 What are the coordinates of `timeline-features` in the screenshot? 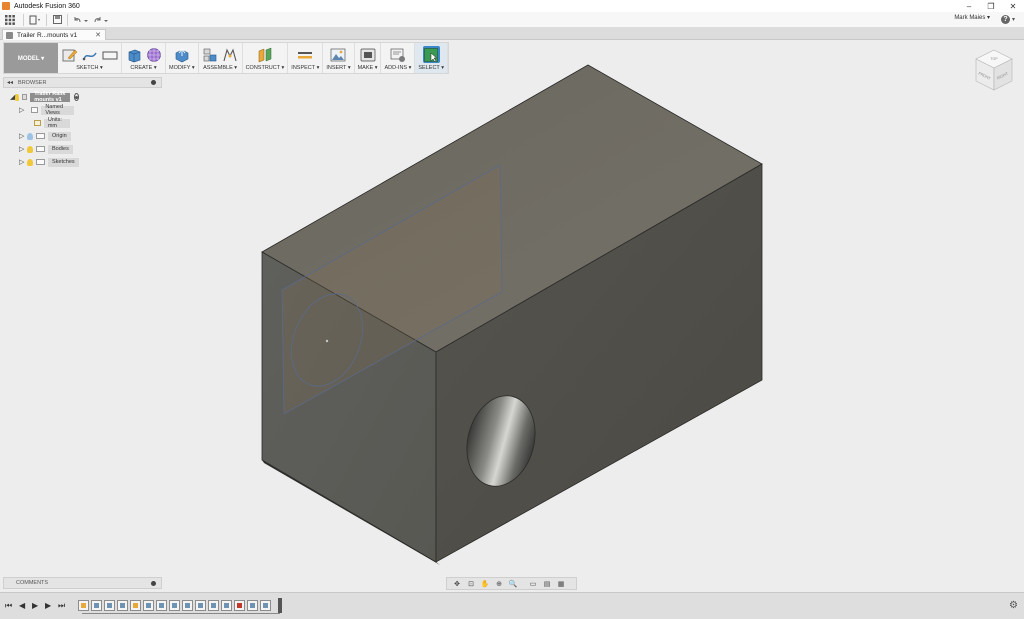 It's located at (174, 605).